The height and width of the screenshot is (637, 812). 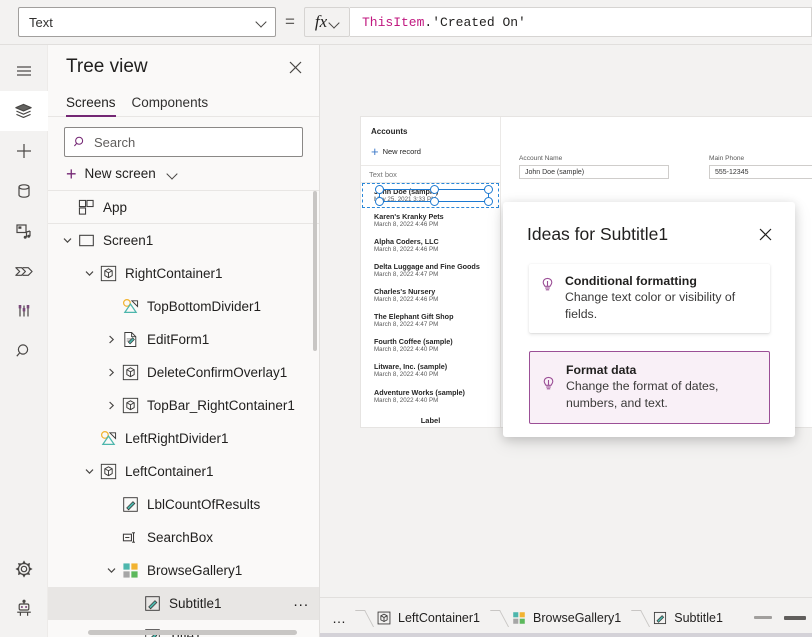 What do you see at coordinates (649, 223) in the screenshot?
I see `ideas-panel-header: Ideas for Subtitle1` at bounding box center [649, 223].